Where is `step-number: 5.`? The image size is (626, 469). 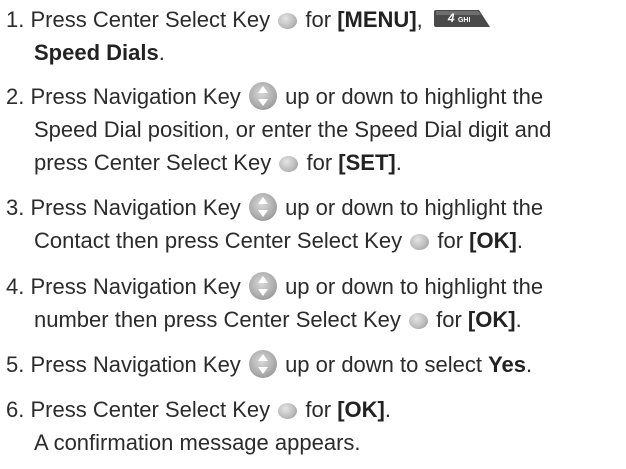 step-number: 5. is located at coordinates (15, 364).